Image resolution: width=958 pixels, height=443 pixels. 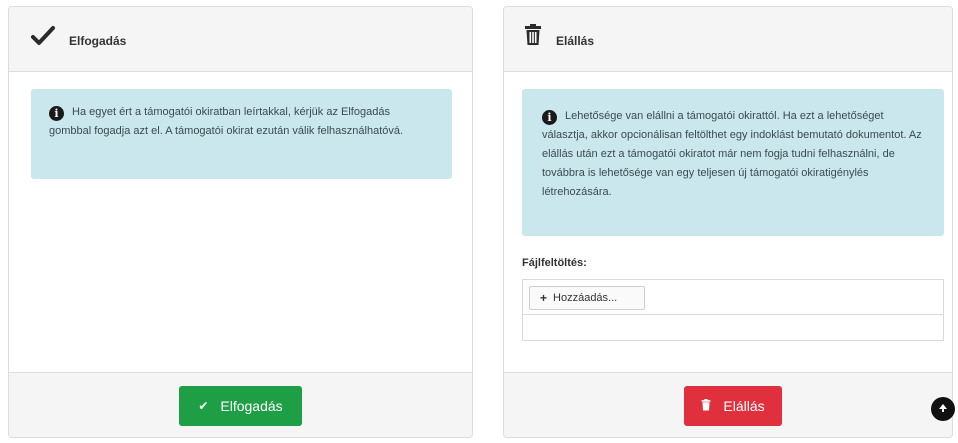 What do you see at coordinates (728, 39) in the screenshot?
I see `withdraw-panel-header: Elállás` at bounding box center [728, 39].